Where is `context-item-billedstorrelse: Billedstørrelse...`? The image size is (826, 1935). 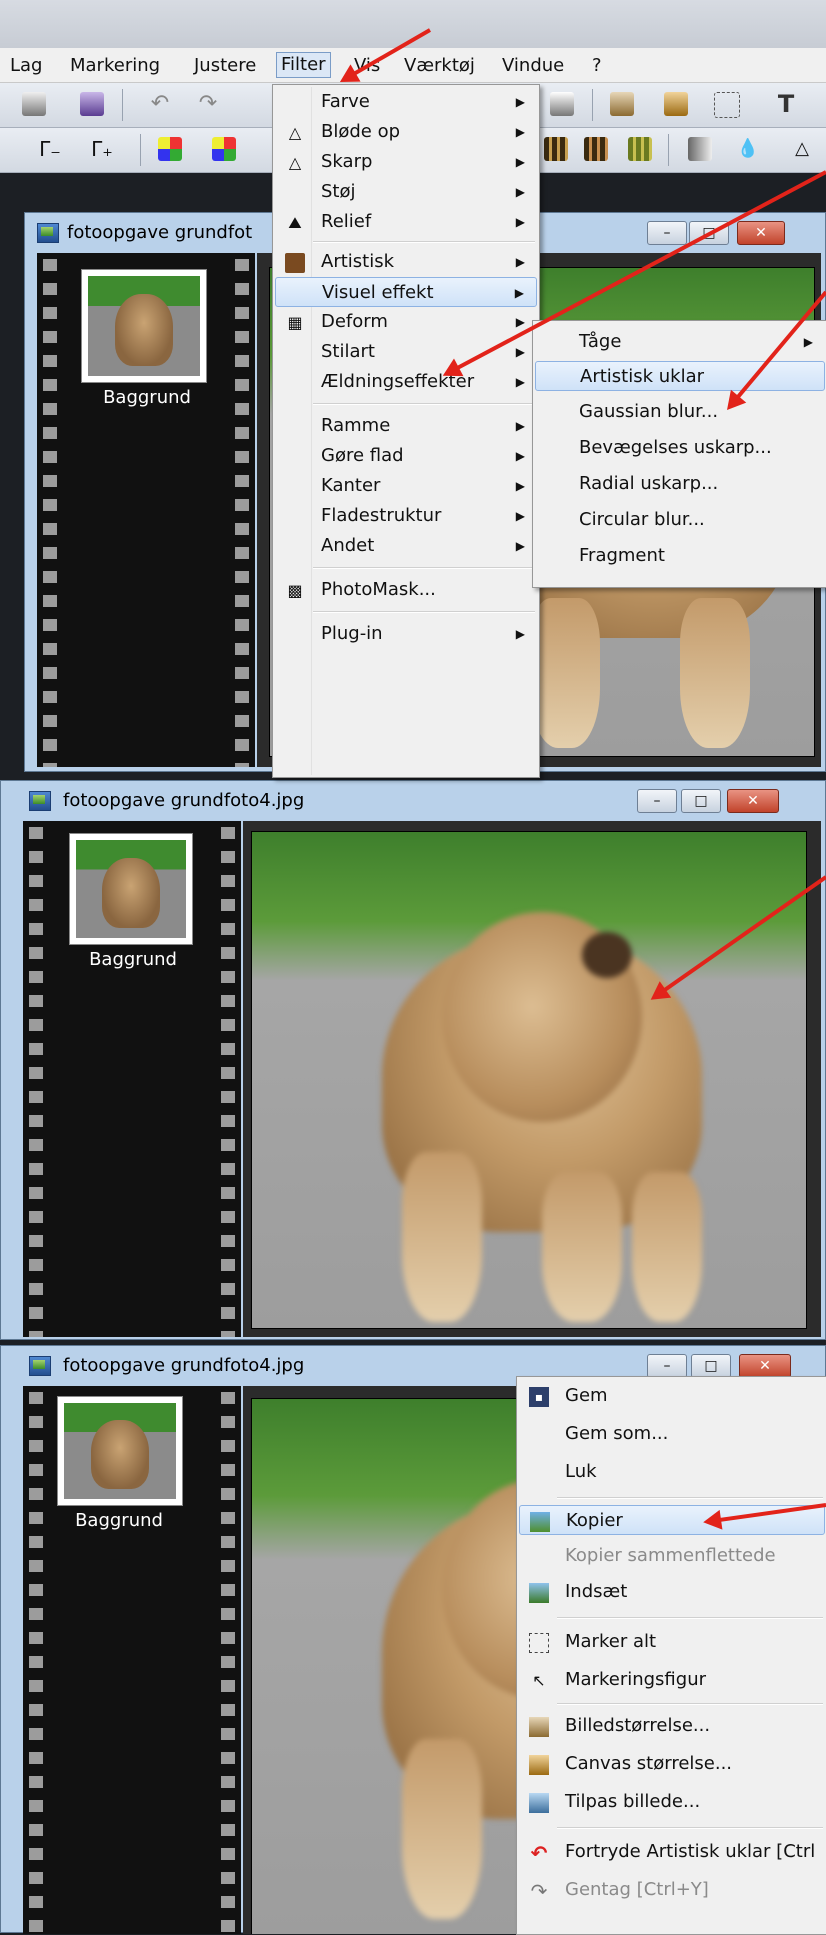
context-item-billedstorrelse: Billedstørrelse... is located at coordinates (672, 1726).